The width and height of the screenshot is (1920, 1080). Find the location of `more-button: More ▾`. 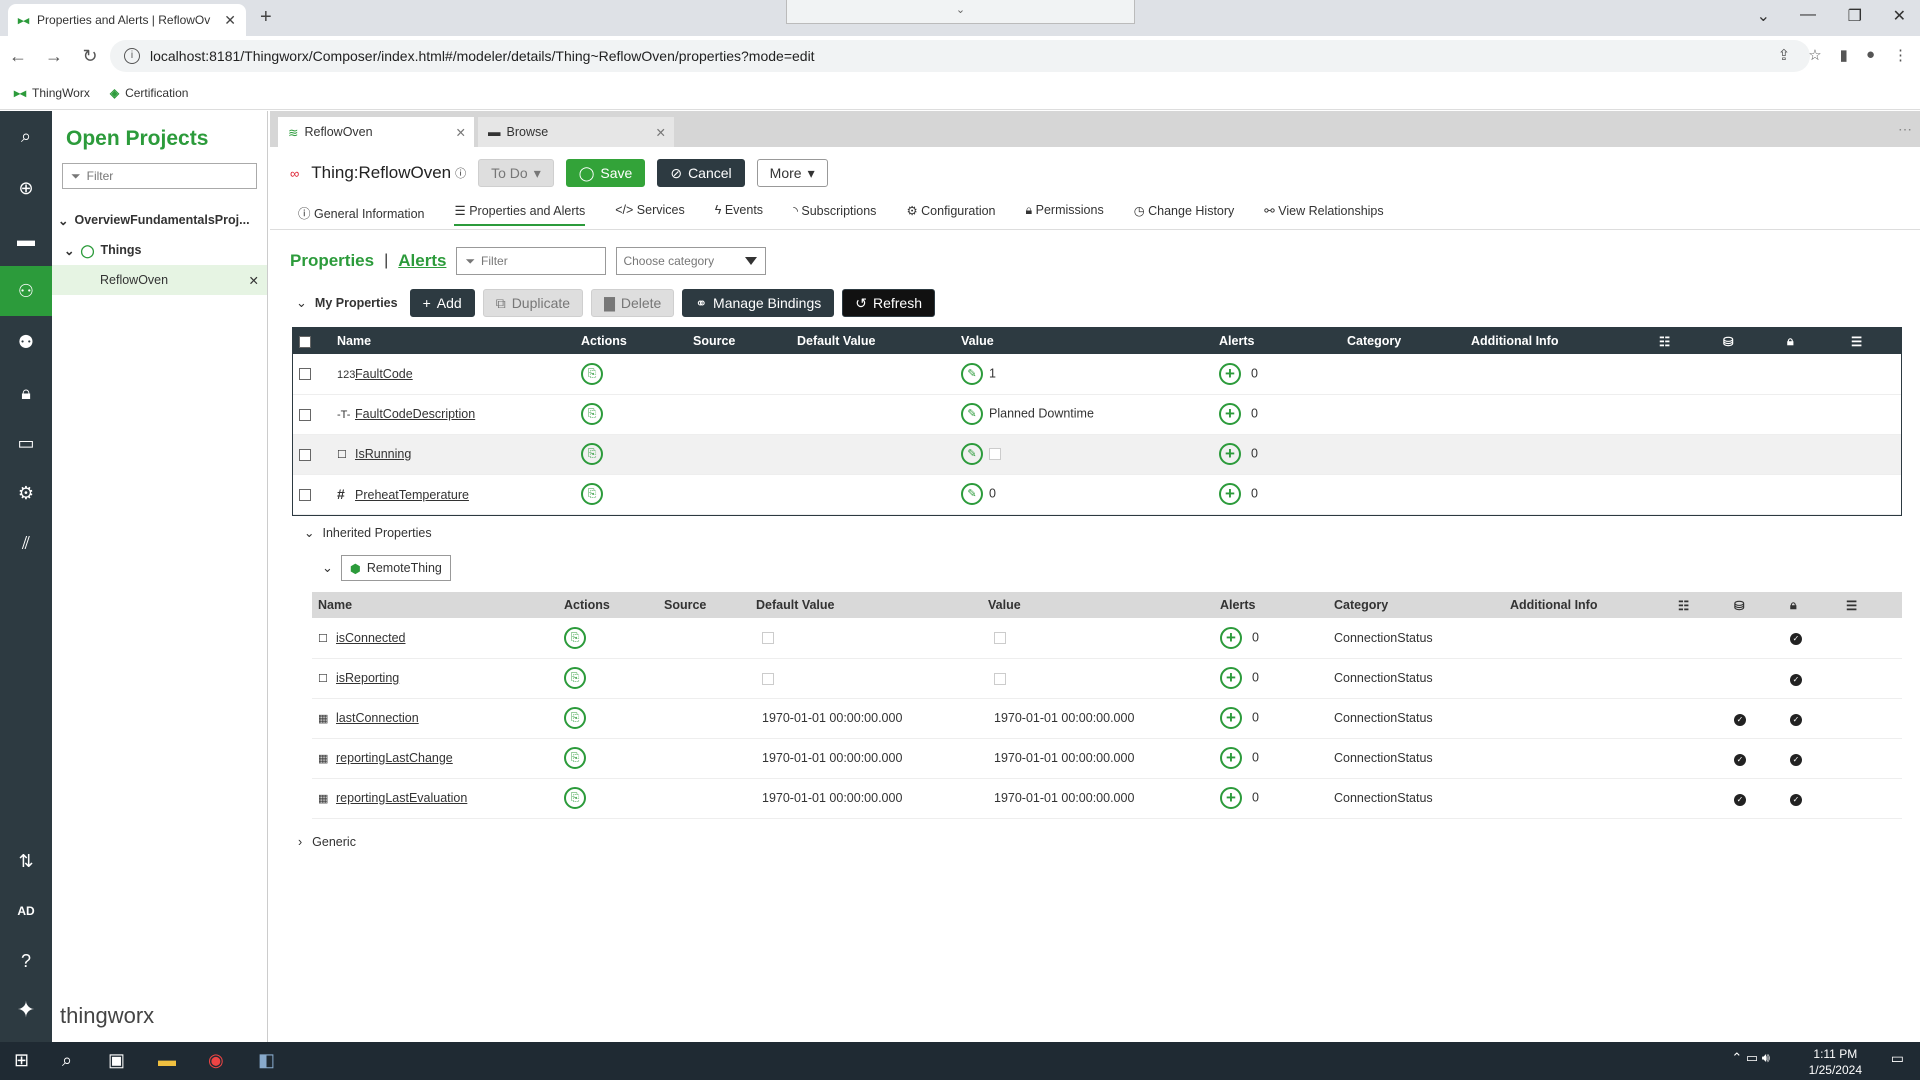

more-button: More ▾ is located at coordinates (792, 173).